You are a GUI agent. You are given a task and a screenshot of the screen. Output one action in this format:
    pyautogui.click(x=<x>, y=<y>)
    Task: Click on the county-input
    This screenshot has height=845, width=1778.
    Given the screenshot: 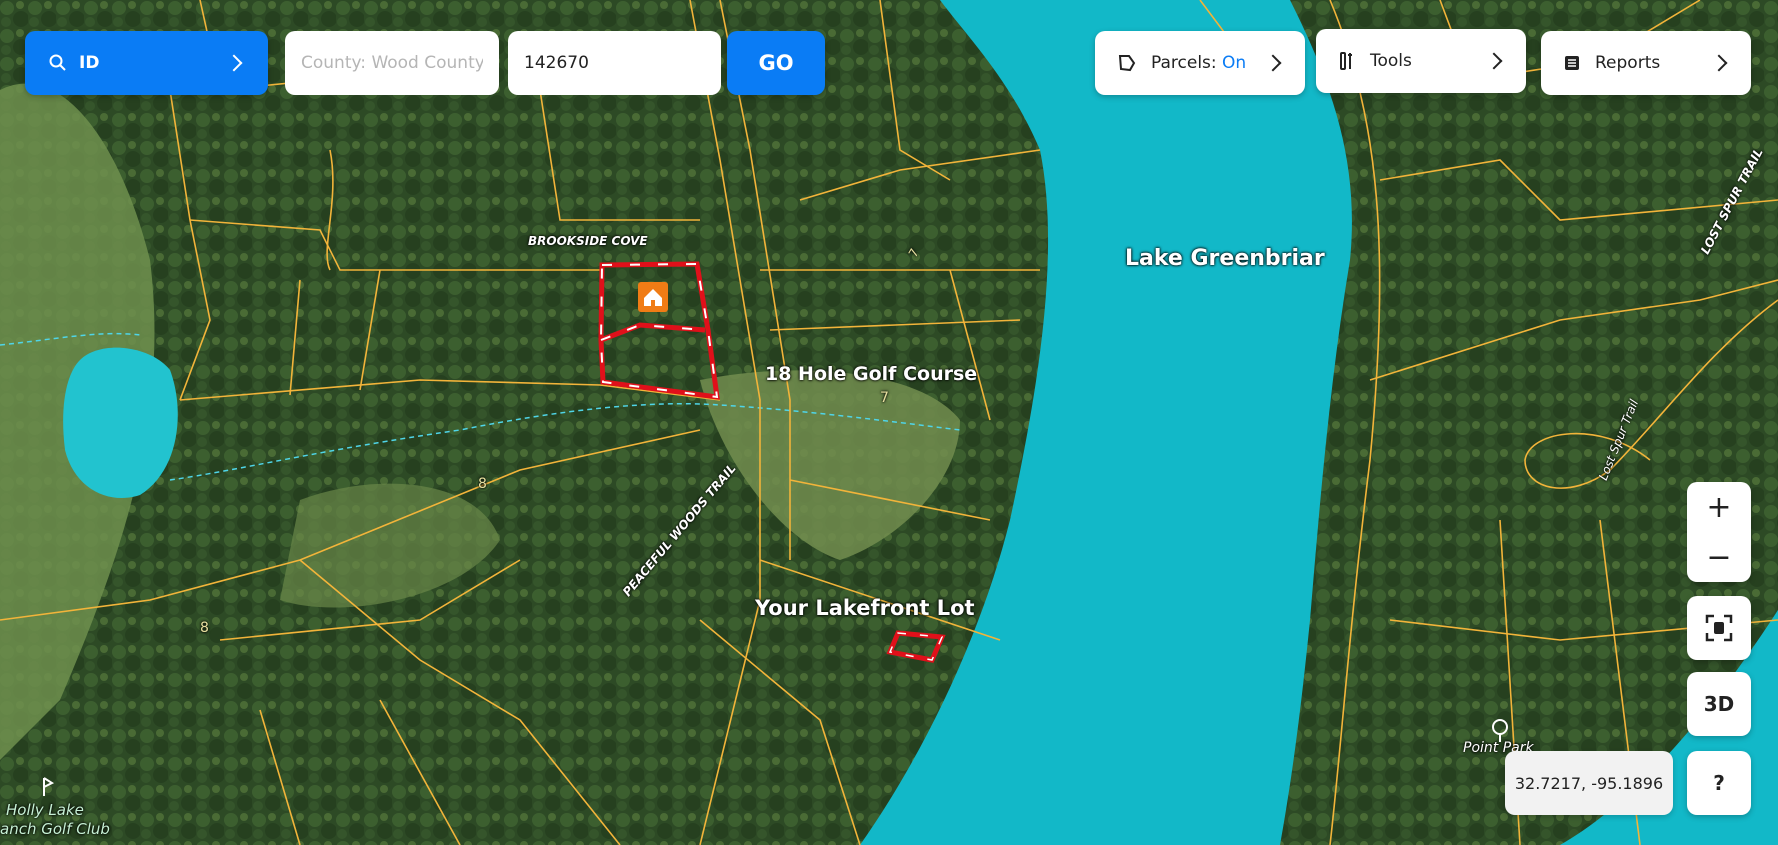 What is the action you would take?
    pyautogui.click(x=392, y=63)
    